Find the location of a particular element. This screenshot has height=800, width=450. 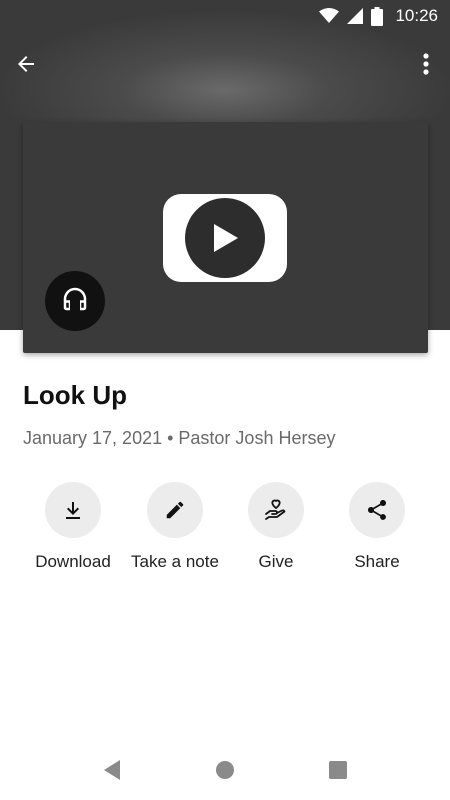

sermon-title: Look Up is located at coordinates (75, 395).